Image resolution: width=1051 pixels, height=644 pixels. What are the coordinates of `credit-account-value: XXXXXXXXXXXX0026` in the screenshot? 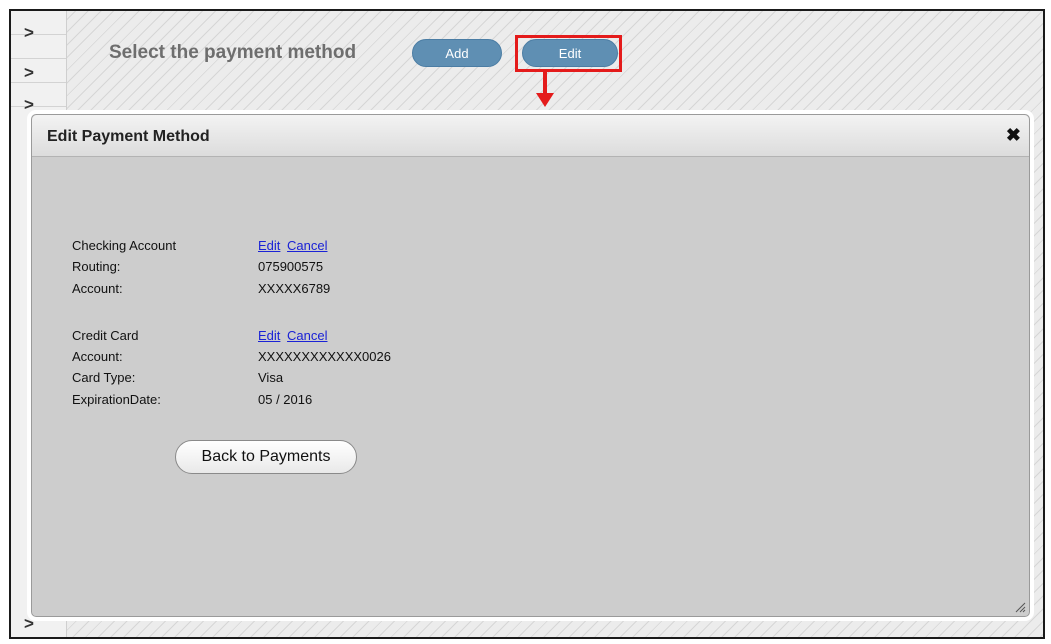 It's located at (324, 356).